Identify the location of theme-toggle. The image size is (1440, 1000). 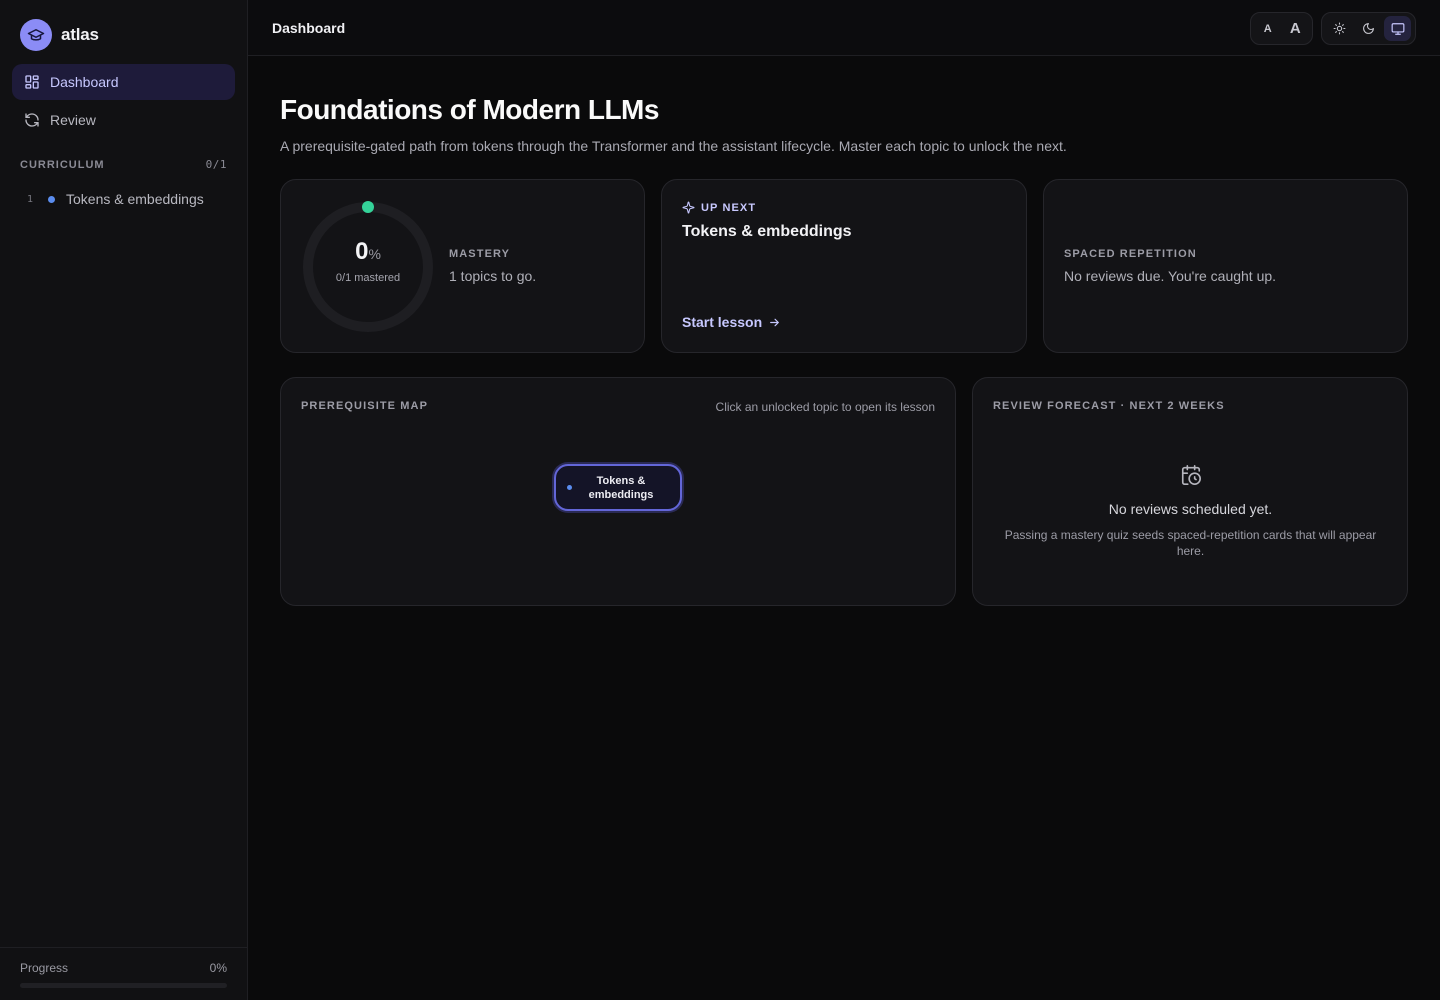
(1368, 28).